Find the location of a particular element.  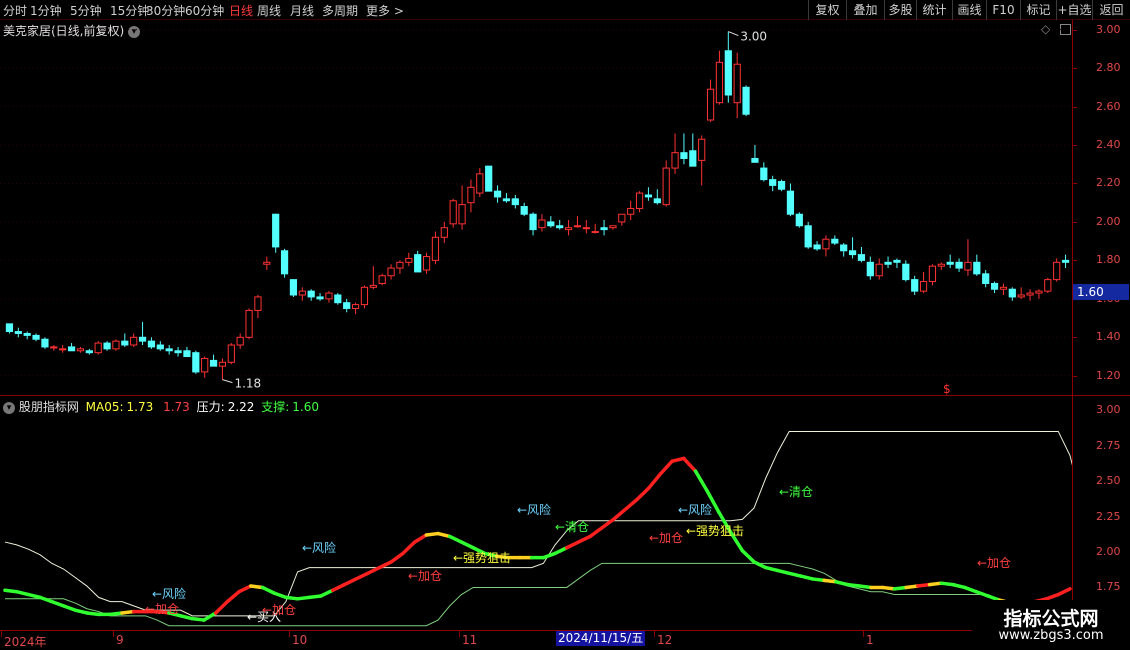

toolbar-button-2: 多股 is located at coordinates (900, 10).